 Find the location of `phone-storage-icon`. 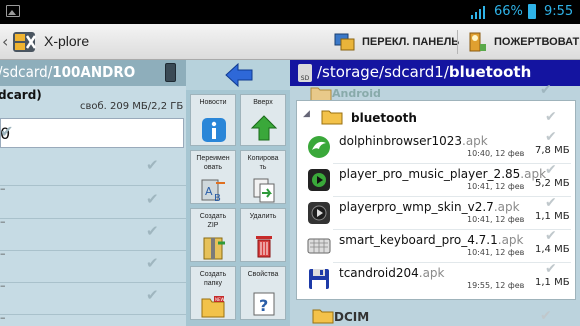

phone-storage-icon is located at coordinates (170, 72).